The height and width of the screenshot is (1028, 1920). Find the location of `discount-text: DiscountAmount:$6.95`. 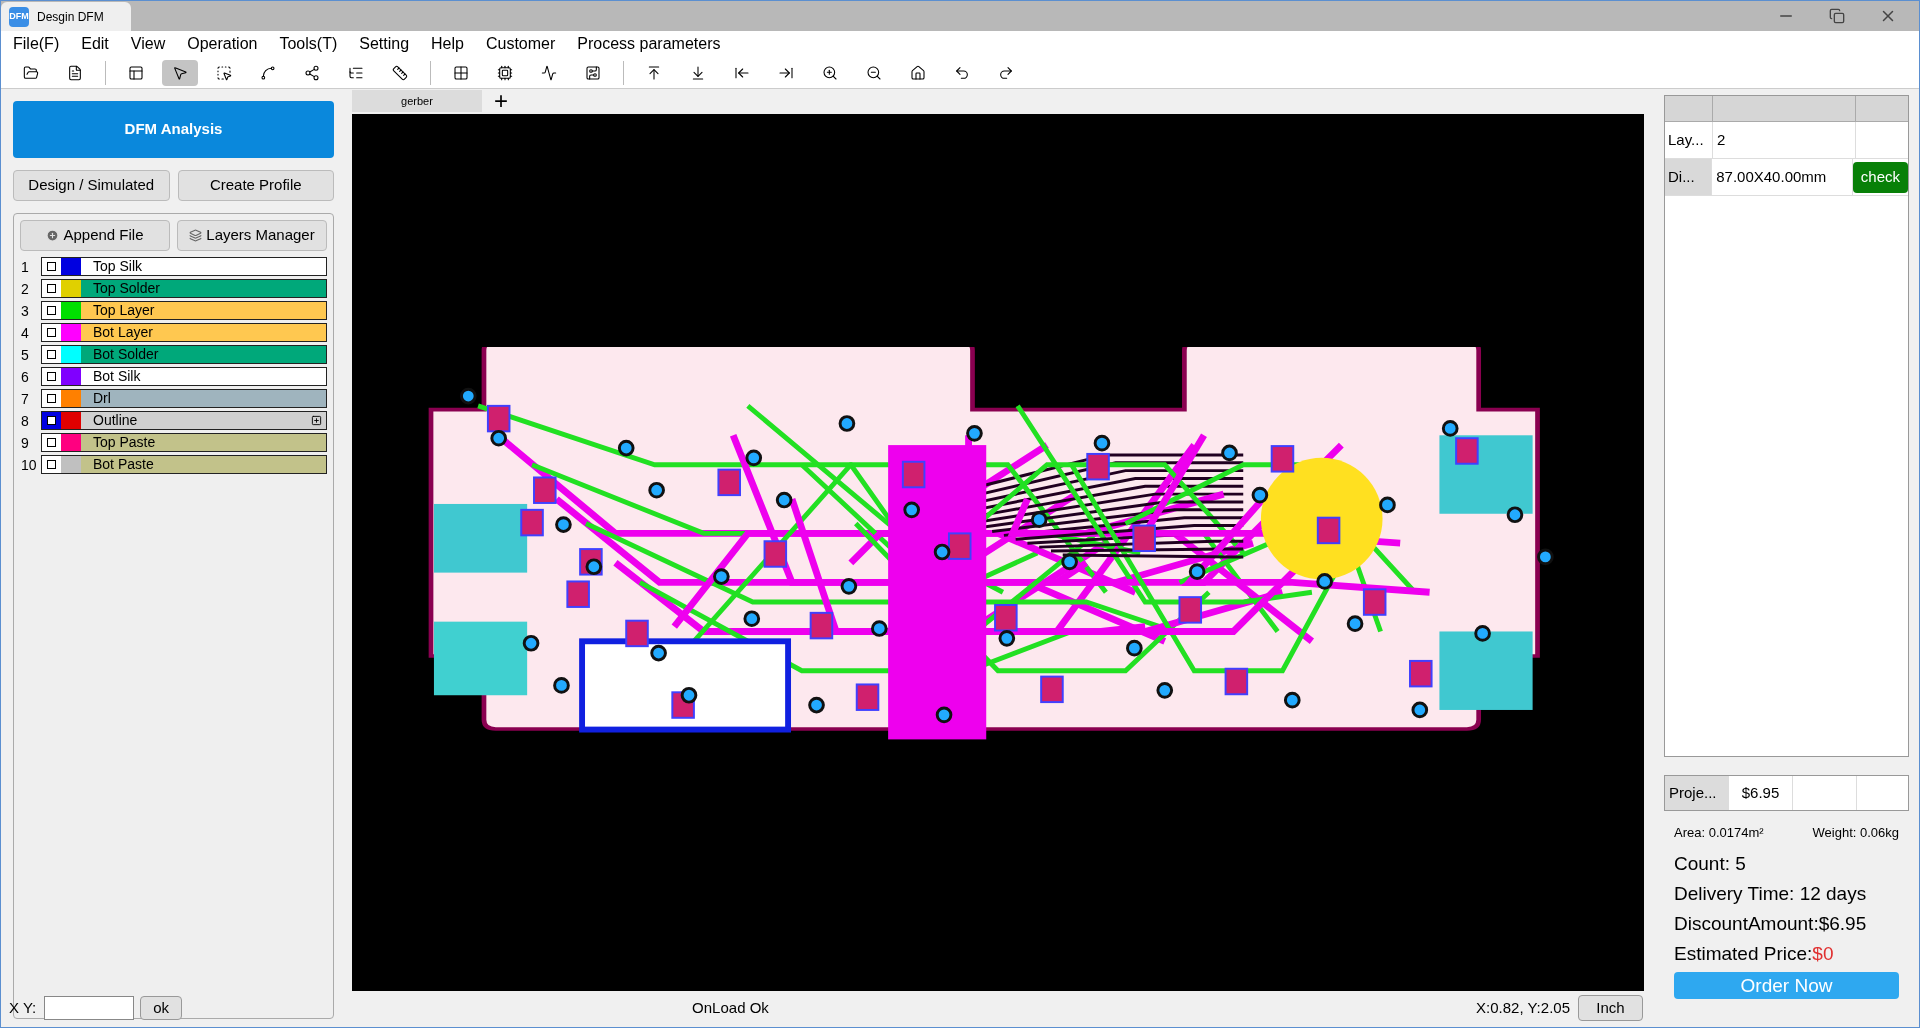

discount-text: DiscountAmount:$6.95 is located at coordinates (1771, 923).